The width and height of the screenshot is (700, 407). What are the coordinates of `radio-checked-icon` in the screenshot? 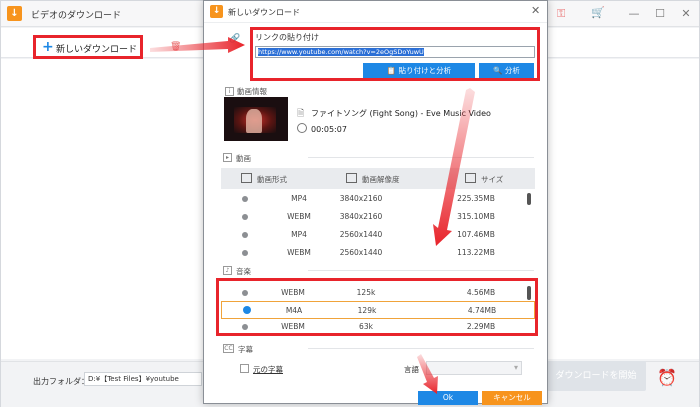 It's located at (247, 310).